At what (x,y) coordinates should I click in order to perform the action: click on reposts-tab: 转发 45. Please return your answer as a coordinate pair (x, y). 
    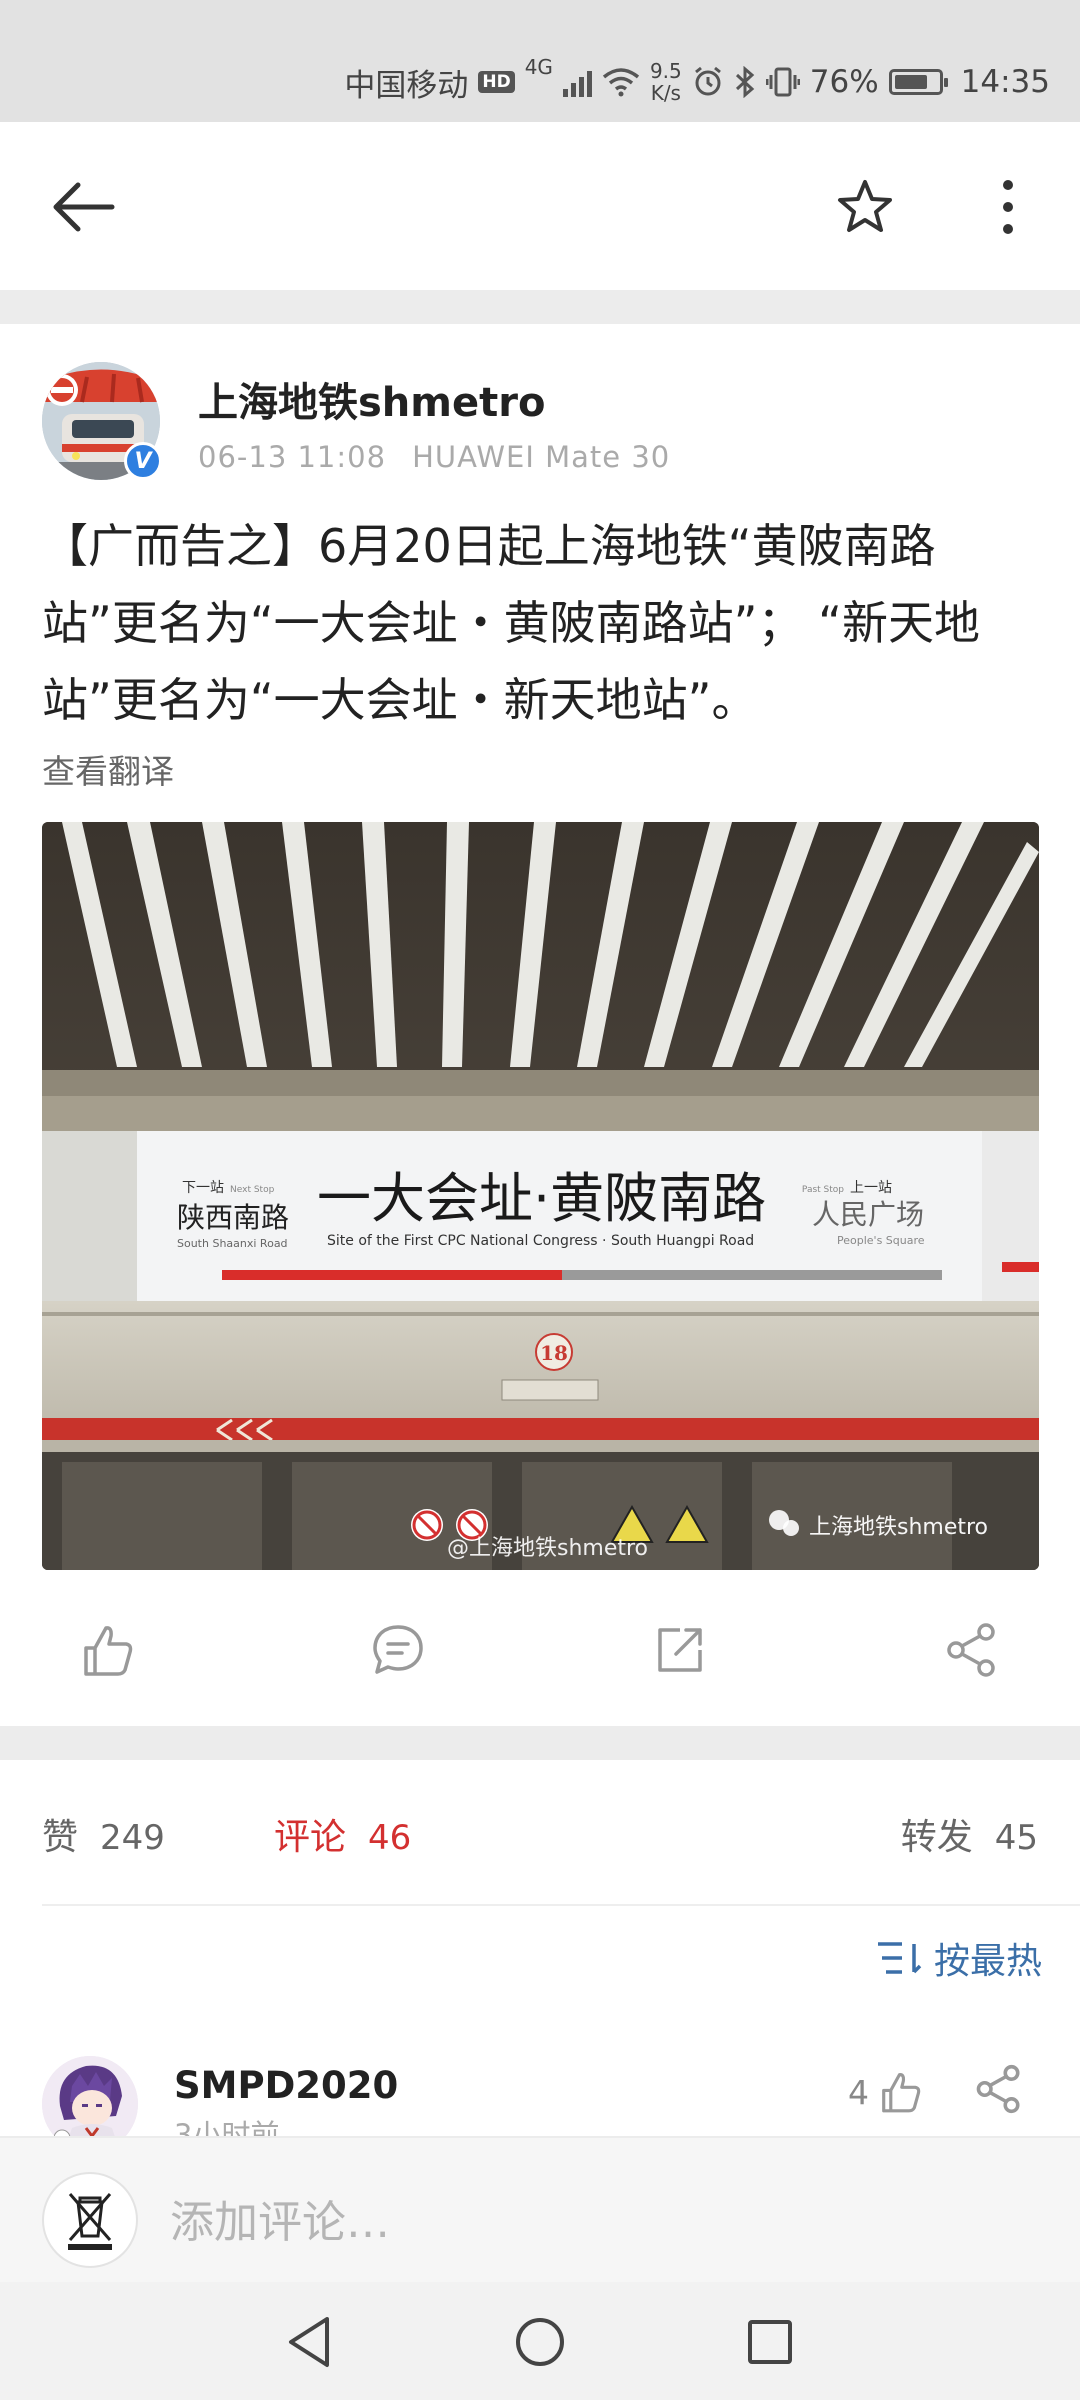
    Looking at the image, I should click on (969, 1834).